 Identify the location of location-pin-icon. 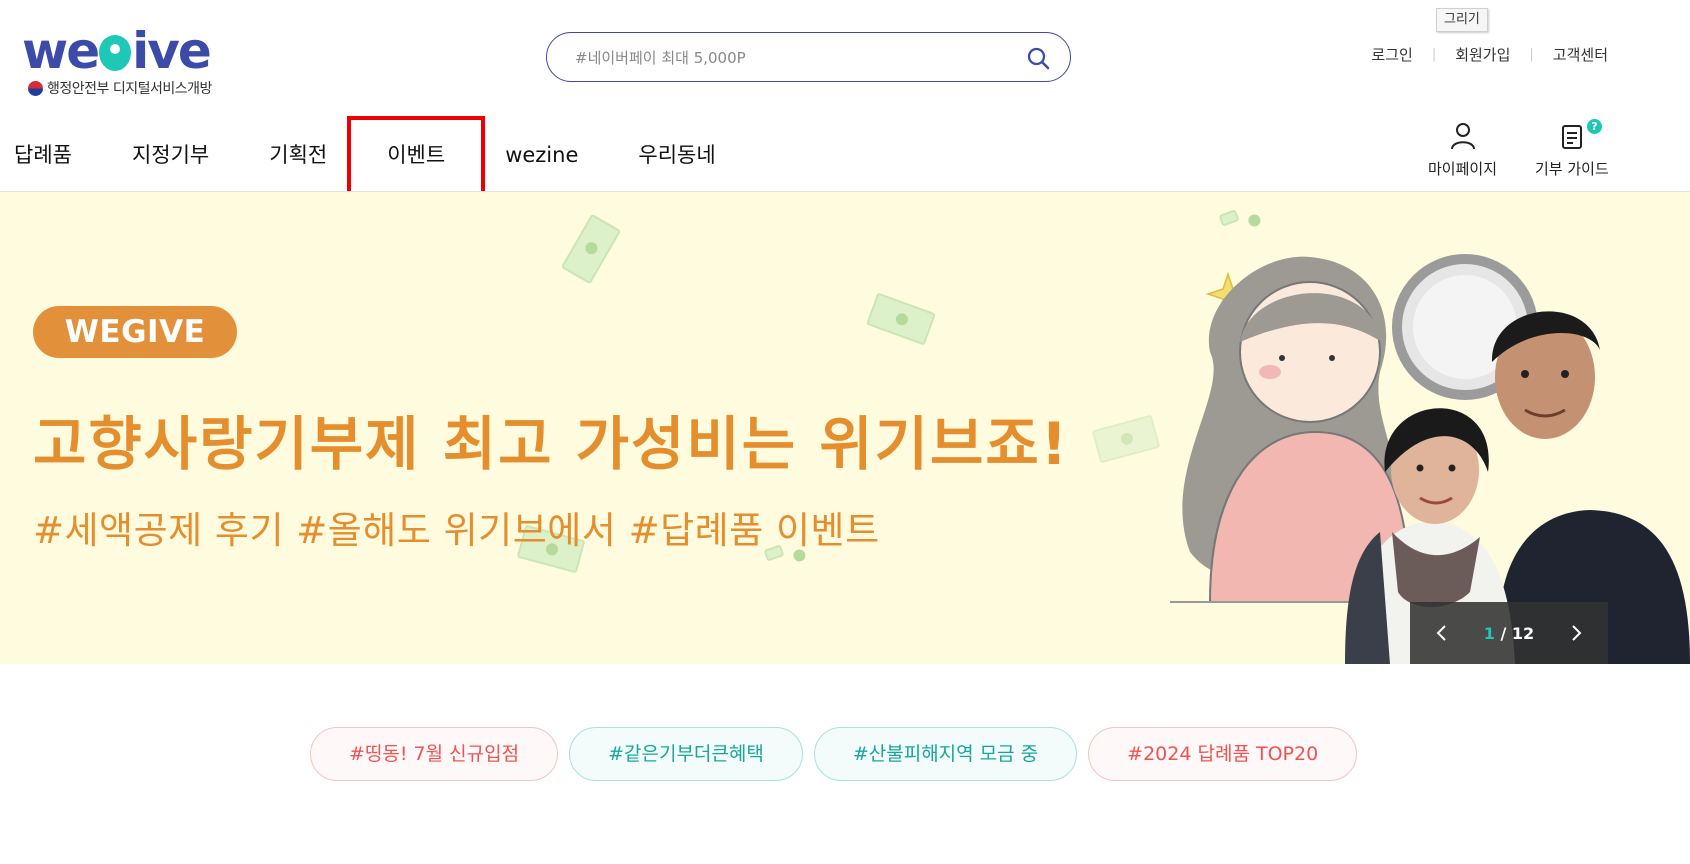
(115, 52).